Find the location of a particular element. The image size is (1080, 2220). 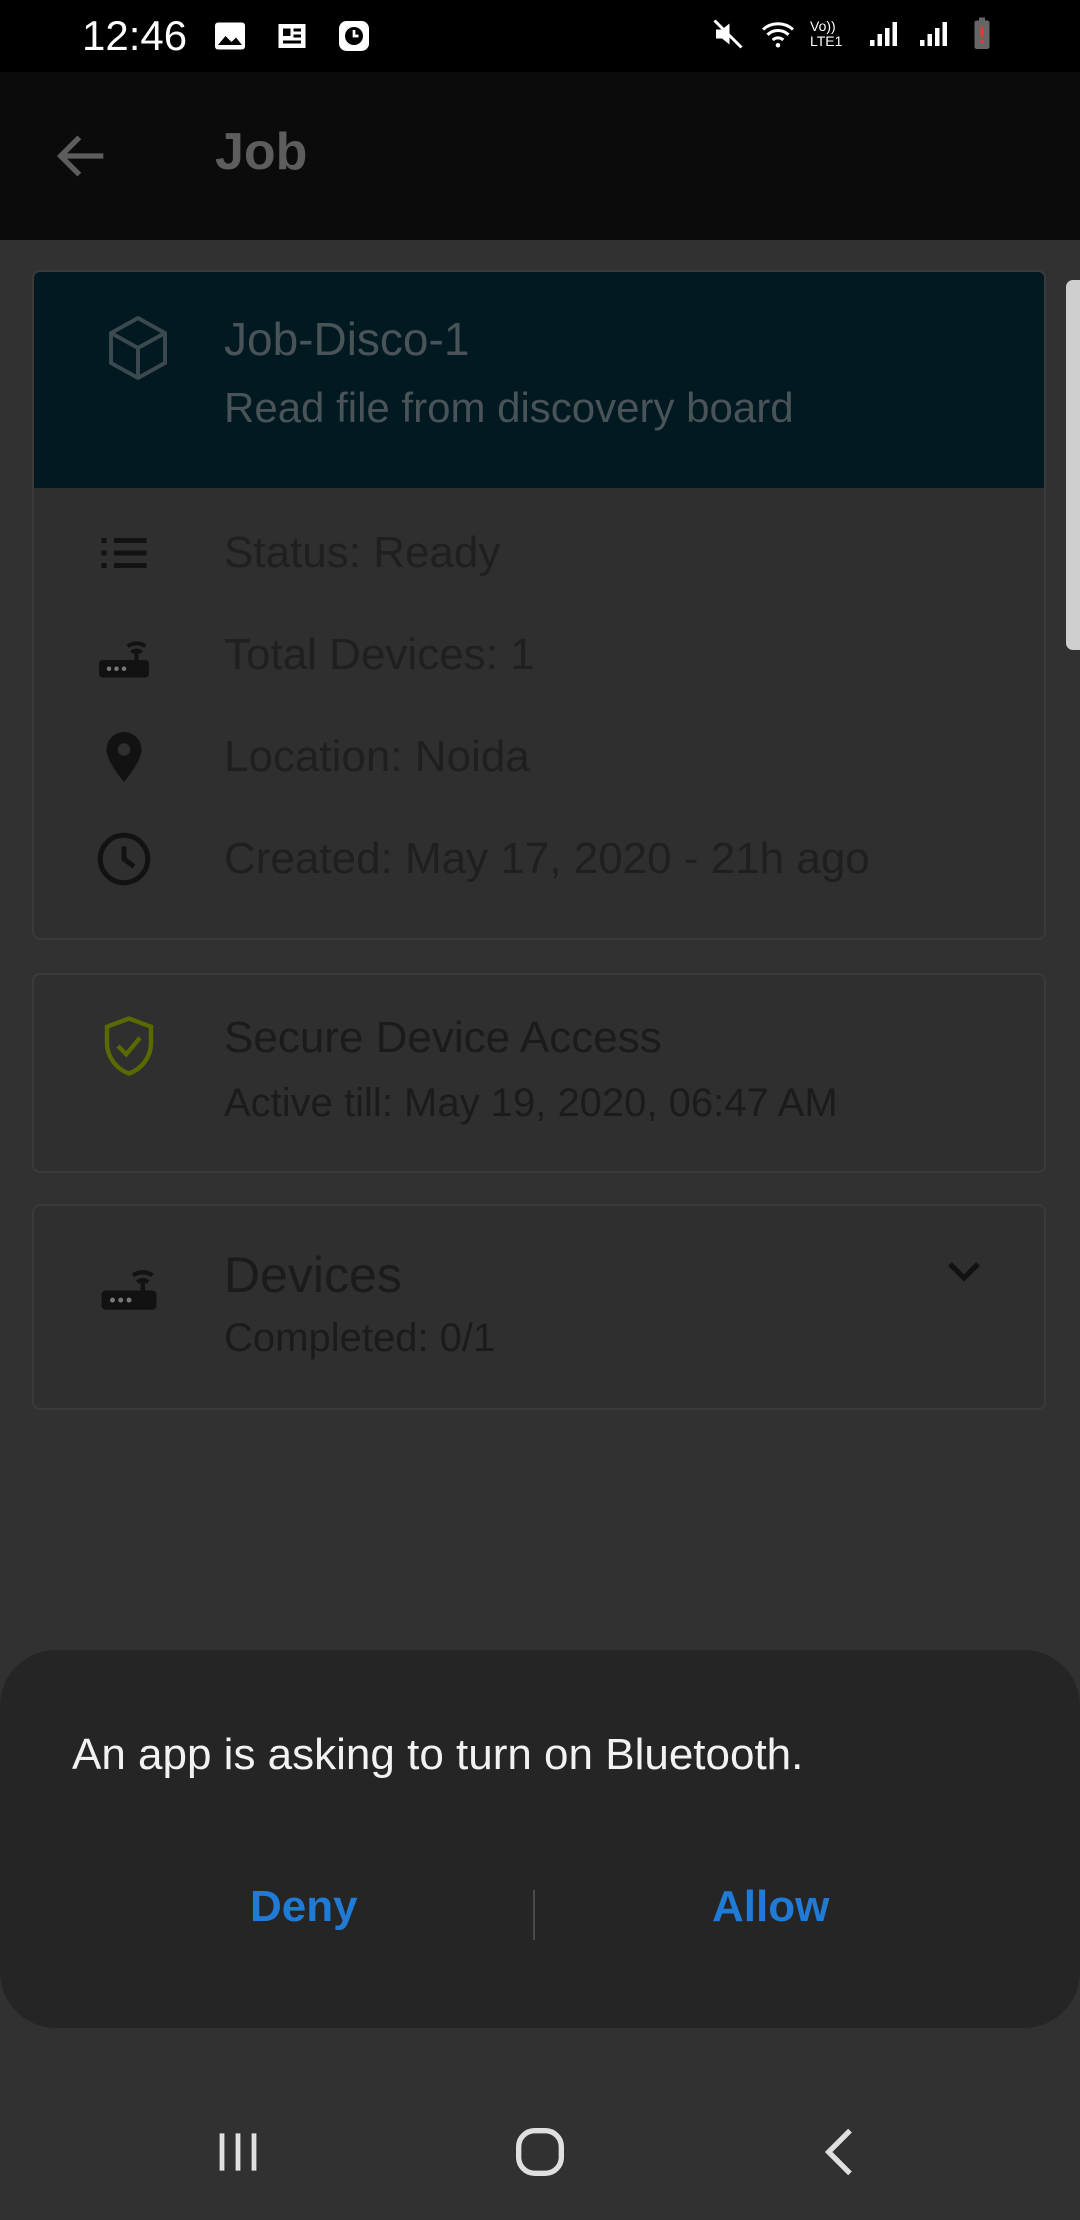

devices-count-row: Total Devices: 1 is located at coordinates (314, 655).